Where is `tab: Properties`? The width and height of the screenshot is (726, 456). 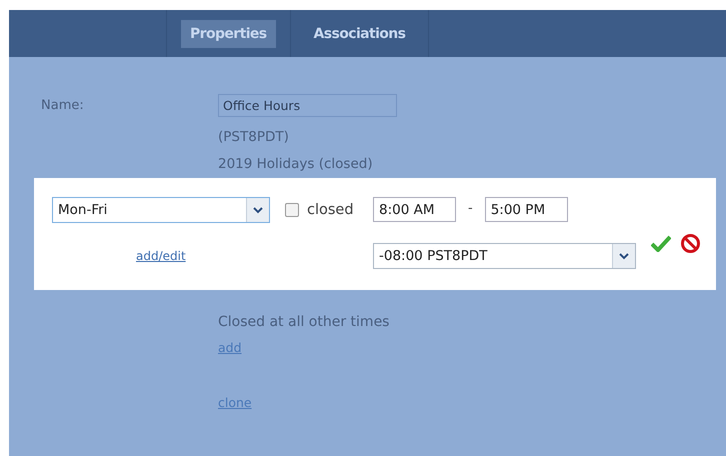
tab: Properties is located at coordinates (228, 34).